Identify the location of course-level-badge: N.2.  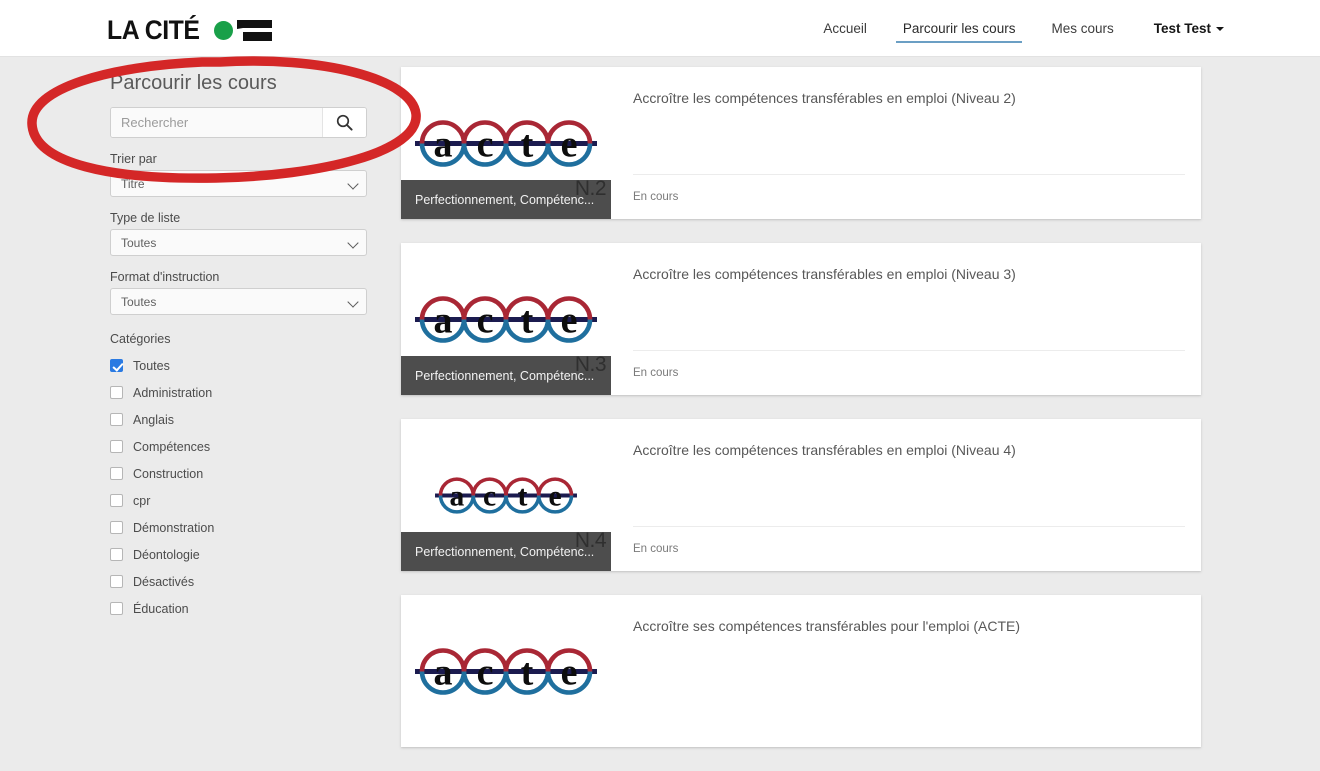
(590, 188).